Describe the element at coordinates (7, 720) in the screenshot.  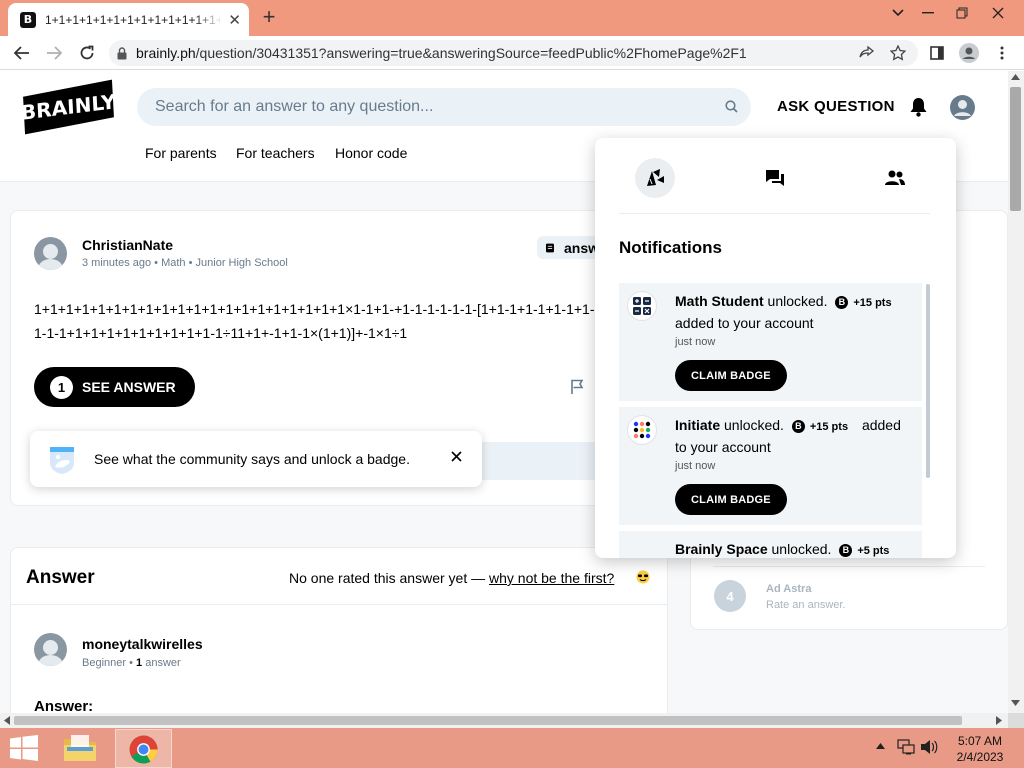
I see `scroll-left-arrow-icon` at that location.